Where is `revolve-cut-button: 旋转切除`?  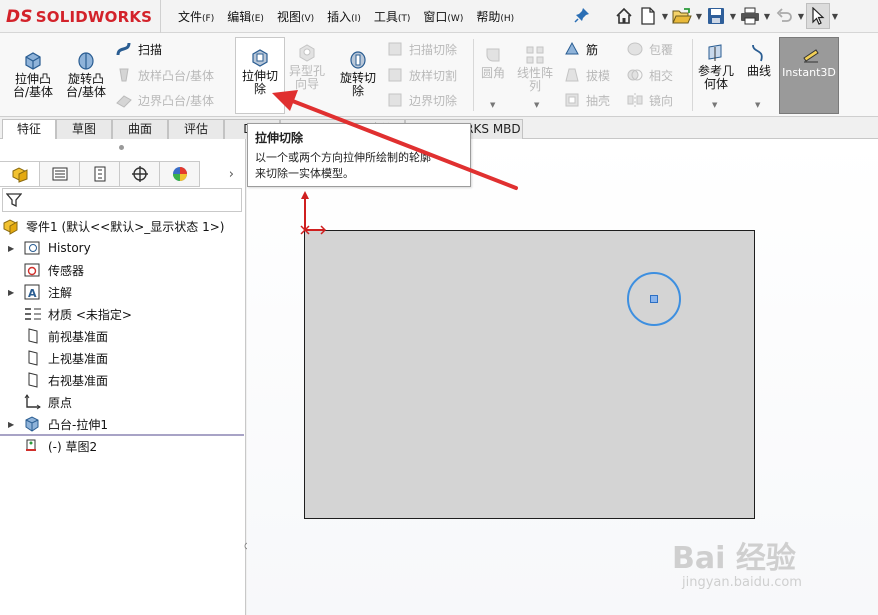 revolve-cut-button: 旋转切除 is located at coordinates (358, 74).